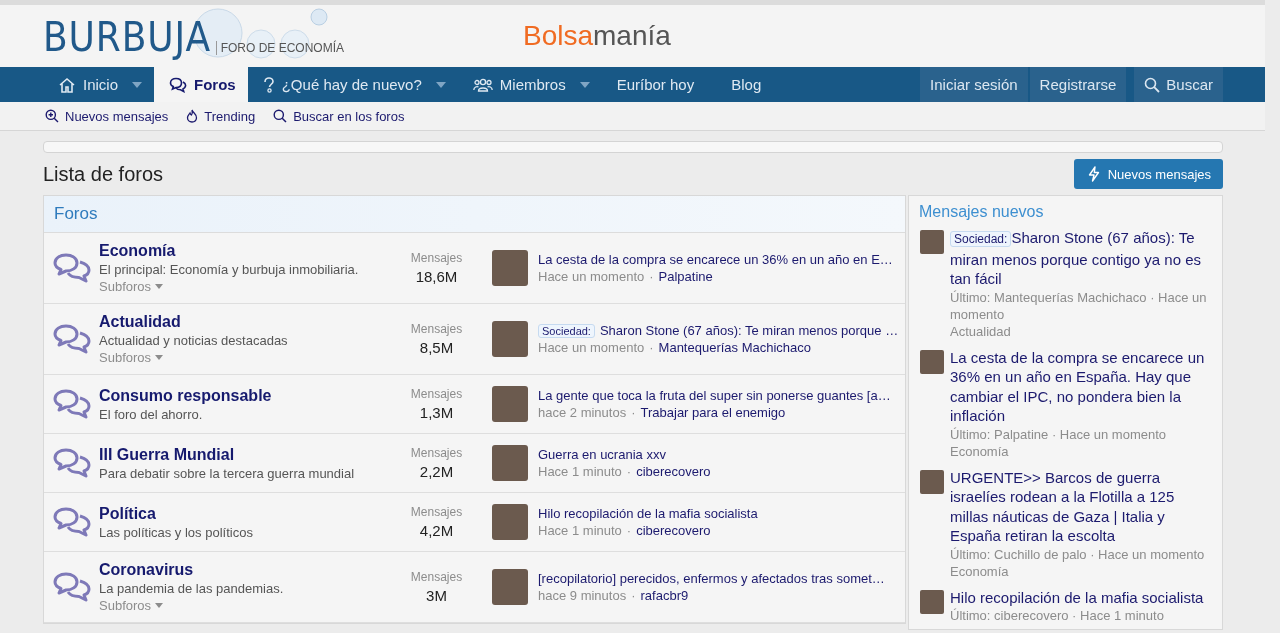  I want to click on subnav-link: Nuevos mensajes, so click(107, 116).